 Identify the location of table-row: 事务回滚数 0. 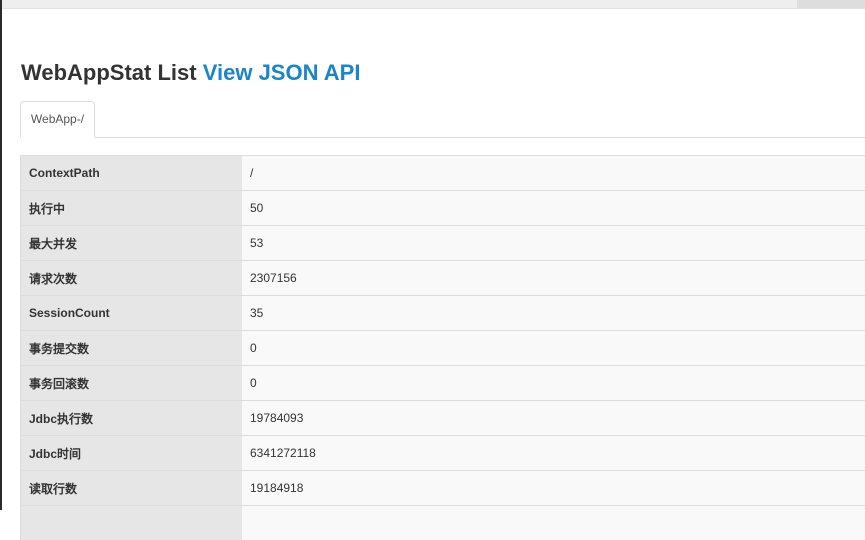
(443, 383).